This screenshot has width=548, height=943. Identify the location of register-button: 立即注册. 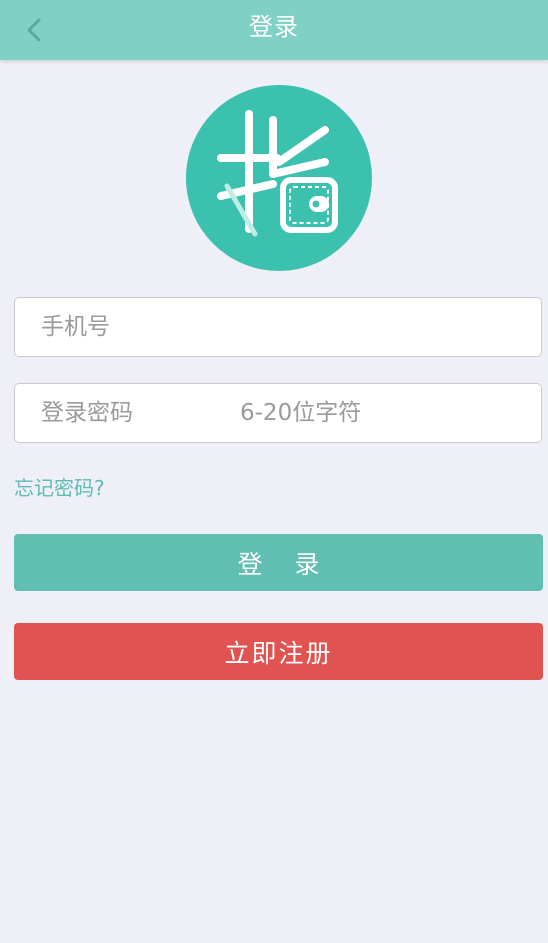
(278, 651).